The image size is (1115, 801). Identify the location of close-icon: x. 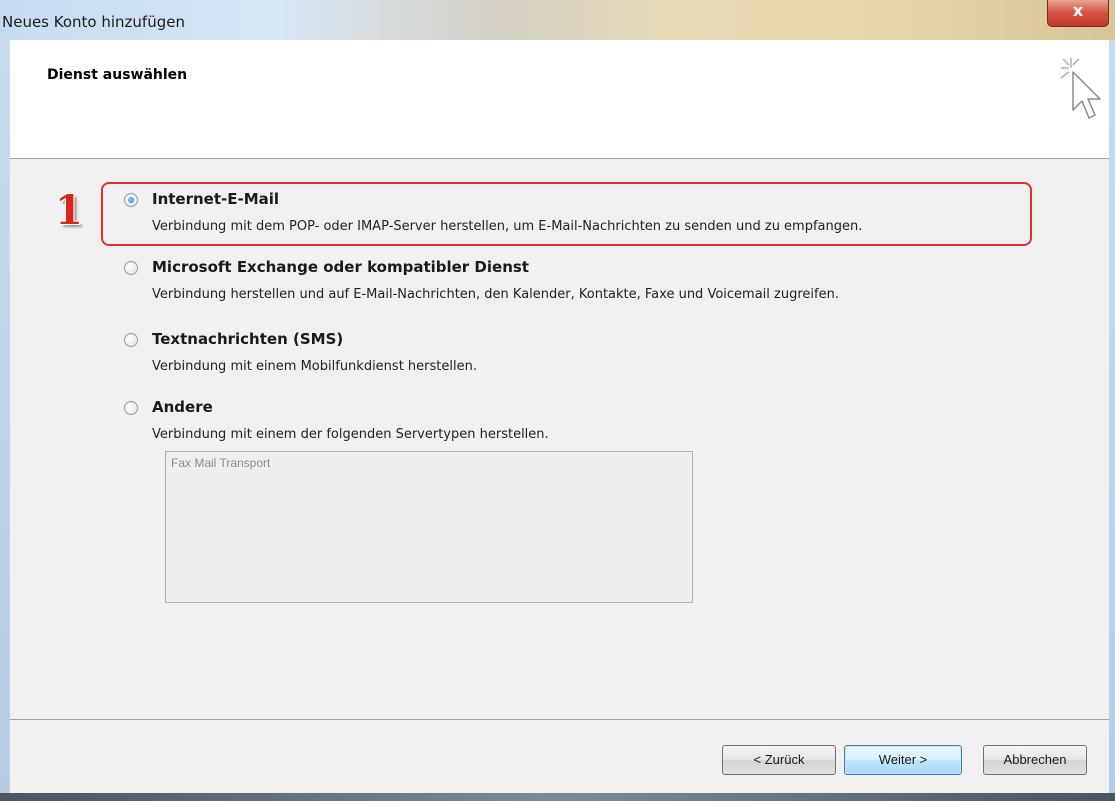
(1078, 10).